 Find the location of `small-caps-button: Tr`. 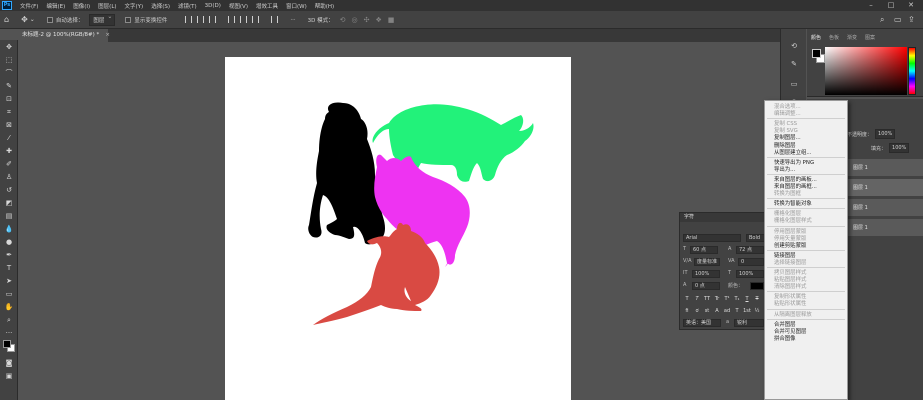

small-caps-button: Tr is located at coordinates (717, 299).